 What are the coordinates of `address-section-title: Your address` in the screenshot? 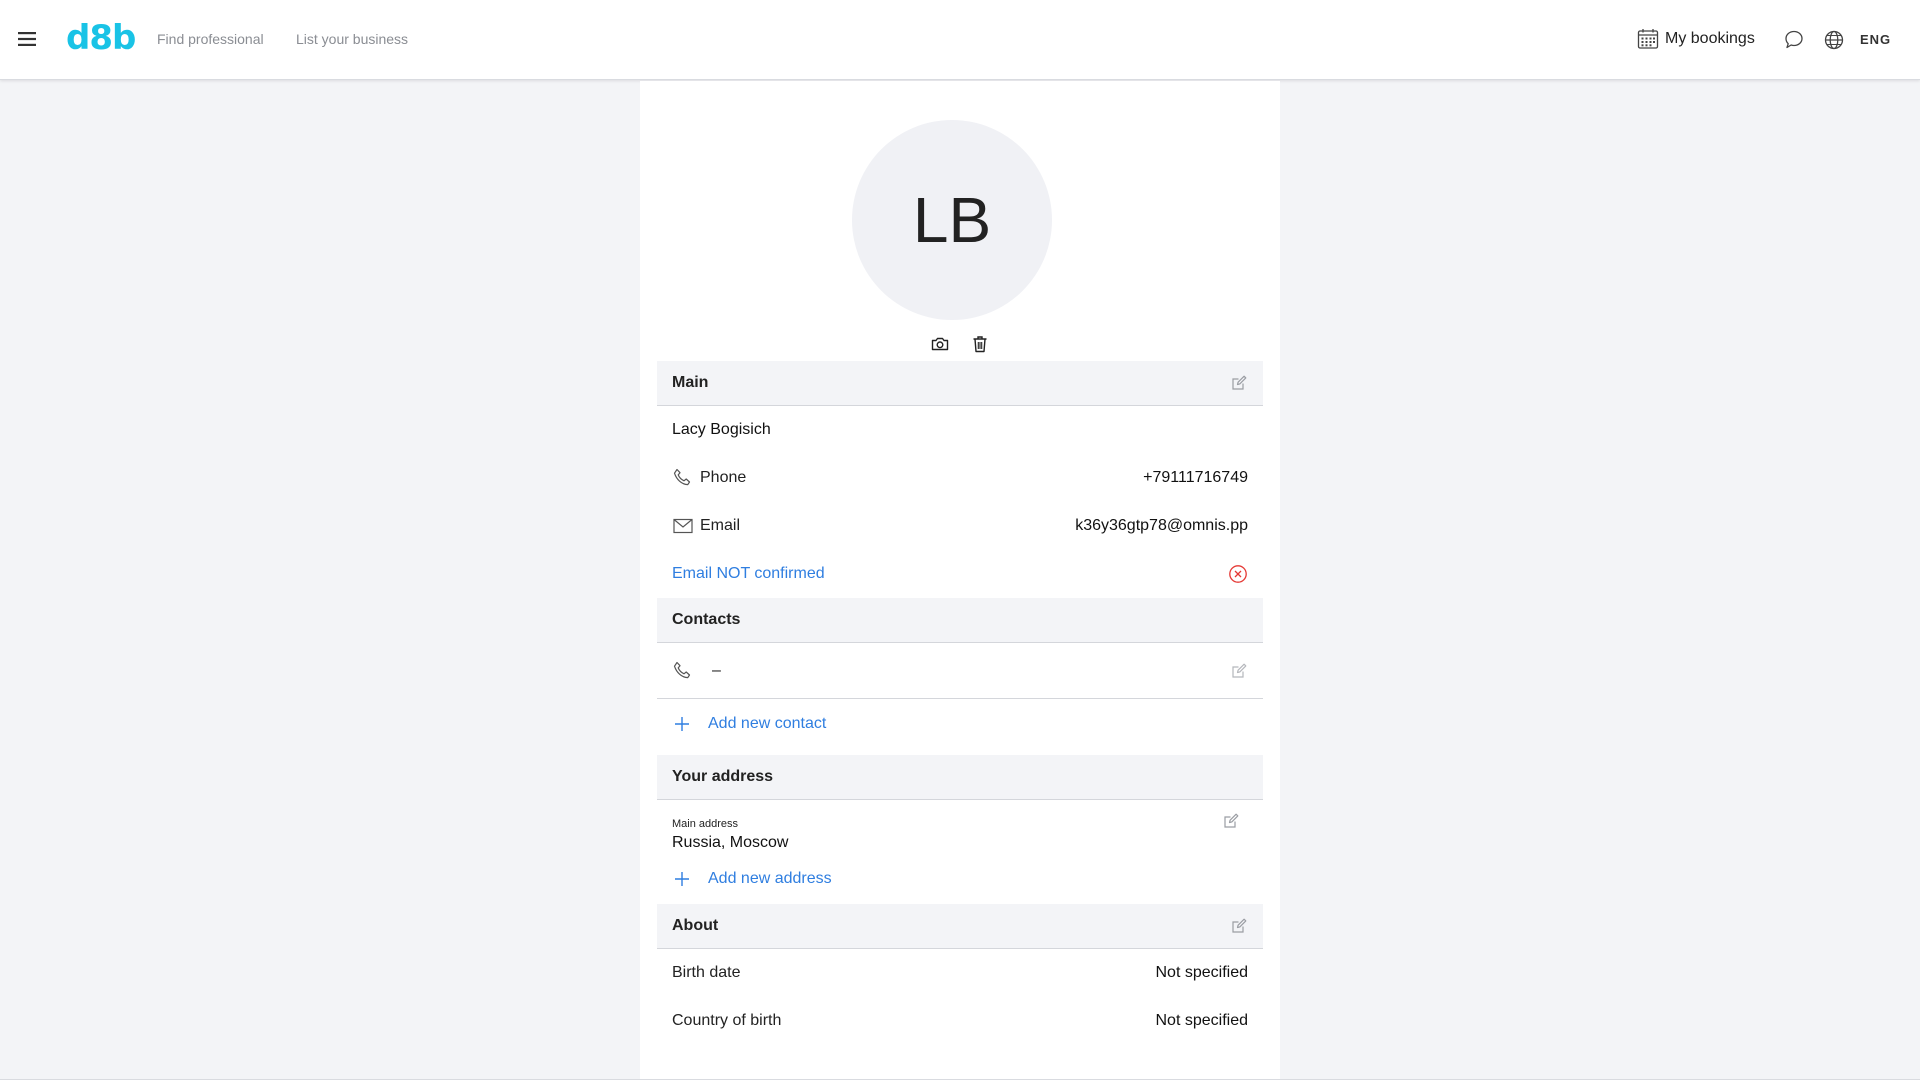 It's located at (723, 776).